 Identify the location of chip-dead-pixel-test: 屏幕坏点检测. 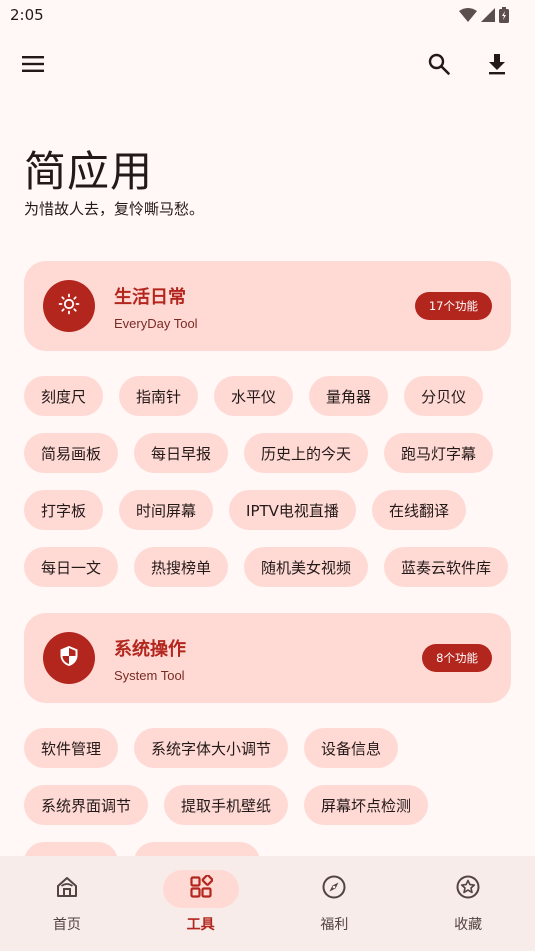
(366, 805).